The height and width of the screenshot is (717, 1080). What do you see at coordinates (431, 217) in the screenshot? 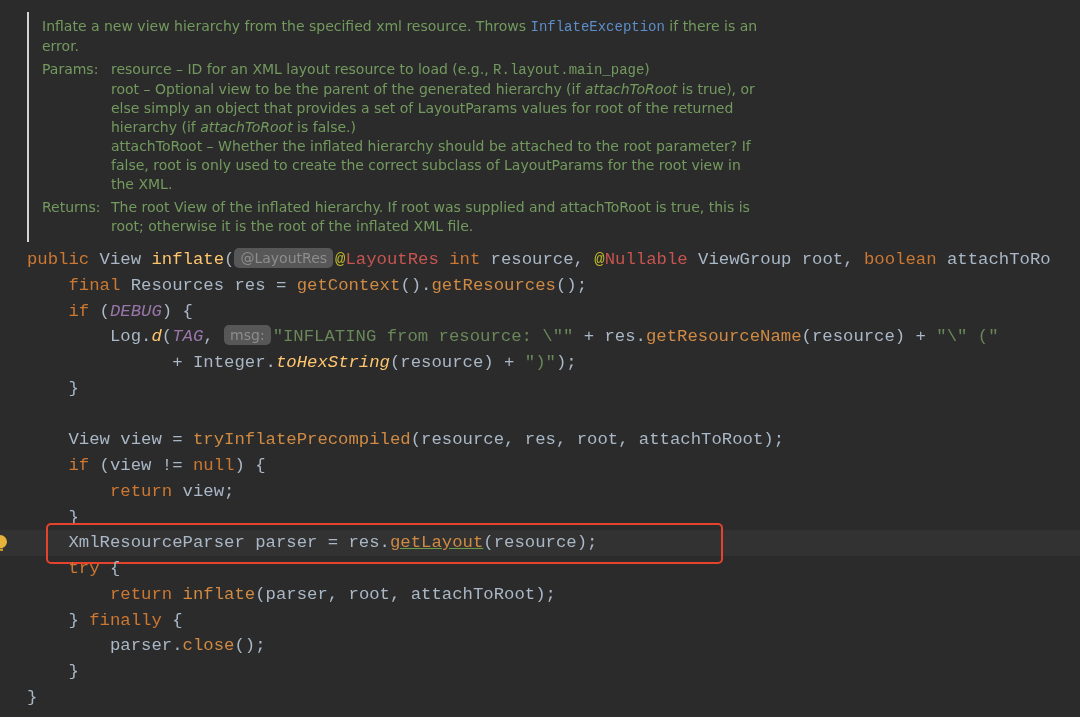
I see `returns-description: The root View of the inflated hierarchy. If root was supplied and attachToRoot is true, this is root; otherwise it is the root of the inflated XML file.` at bounding box center [431, 217].